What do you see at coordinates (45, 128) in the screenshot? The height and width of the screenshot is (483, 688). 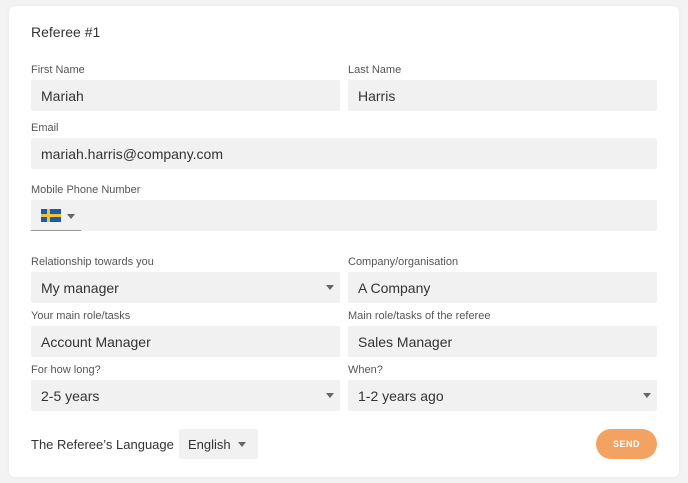 I see `email-label: Email` at bounding box center [45, 128].